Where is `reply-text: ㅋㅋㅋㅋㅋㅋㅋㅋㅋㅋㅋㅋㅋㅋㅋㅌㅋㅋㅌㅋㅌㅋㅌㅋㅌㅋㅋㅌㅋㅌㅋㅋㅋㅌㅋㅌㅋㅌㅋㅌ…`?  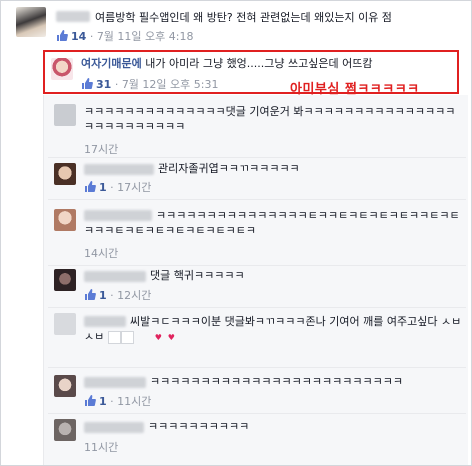
reply-text: ㅋㅋㅋㅋㅋㅋㅋㅋㅋㅋㅋㅋㅋㅋㅋㅌㅋㅋㅌㅋㅌㅋㅌㅋㅌㅋㅋㅌㅋㅌㅋㅋㅋㅌㅋㅌㅋㅌㅋㅌ… is located at coordinates (272, 223).